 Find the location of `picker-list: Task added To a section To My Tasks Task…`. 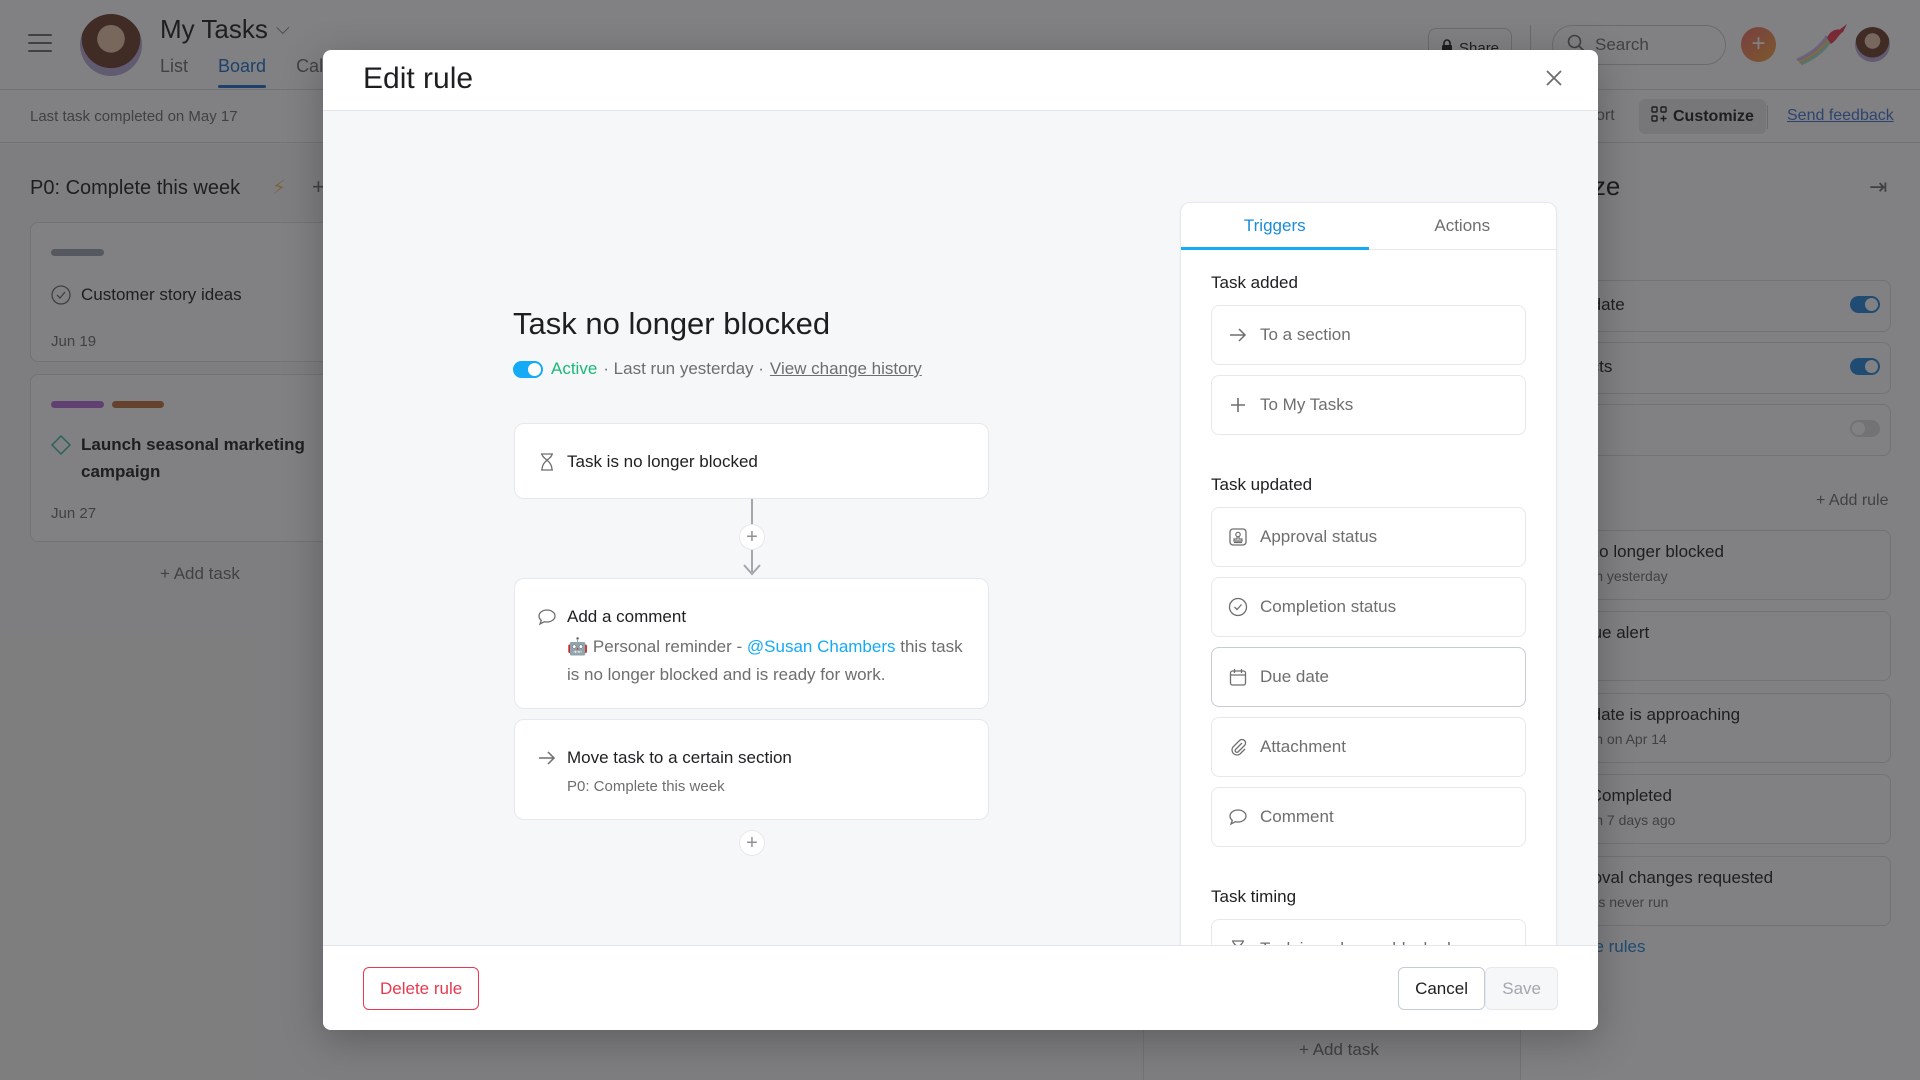

picker-list: Task added To a section To My Tasks Task… is located at coordinates (1368, 601).